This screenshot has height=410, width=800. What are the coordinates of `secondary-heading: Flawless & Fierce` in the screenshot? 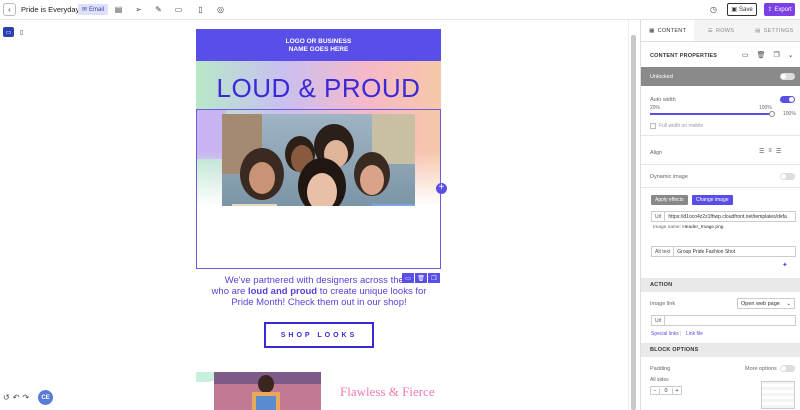 It's located at (387, 392).